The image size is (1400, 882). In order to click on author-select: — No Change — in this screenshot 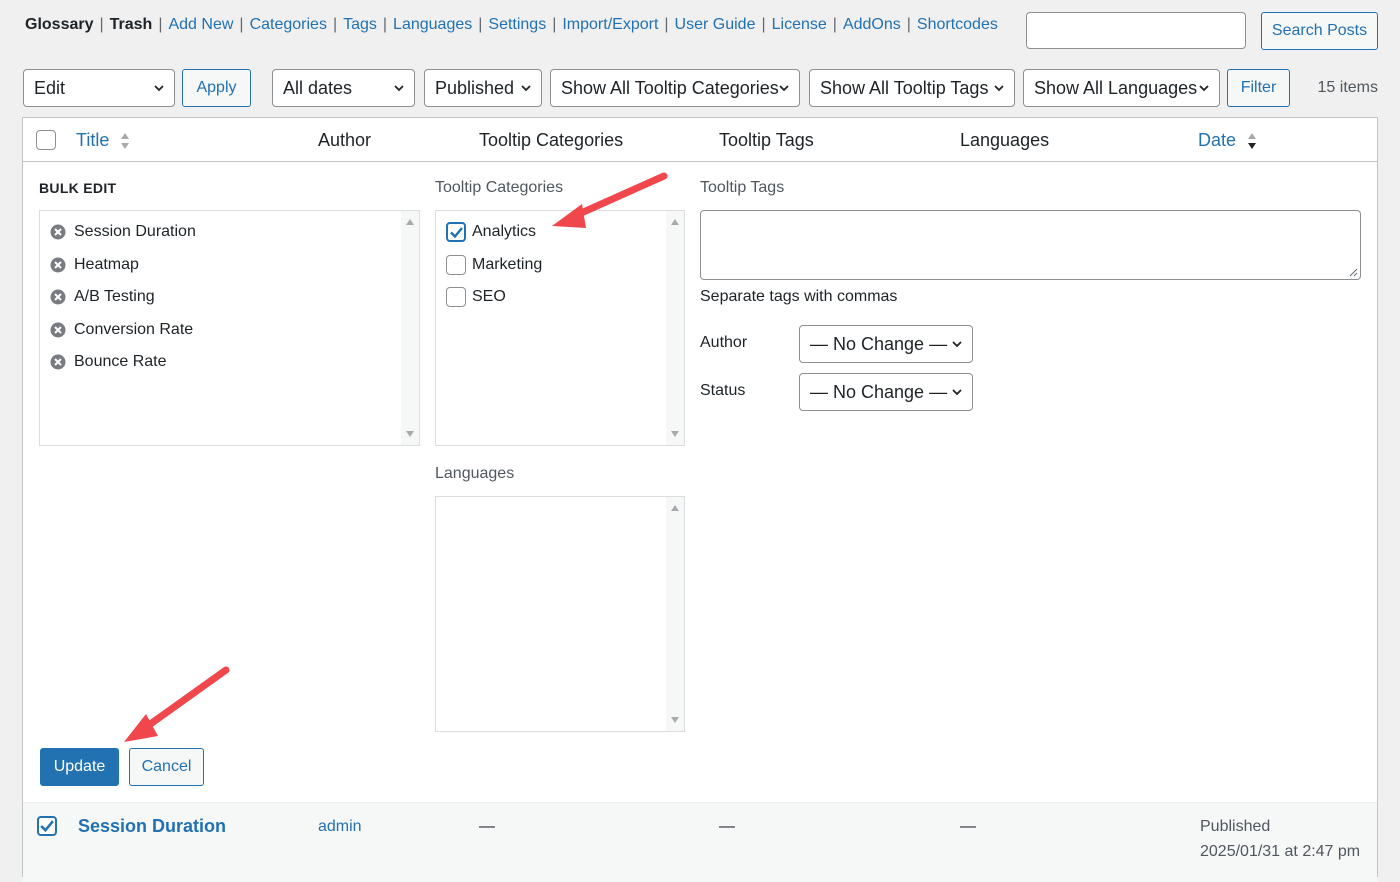, I will do `click(886, 344)`.